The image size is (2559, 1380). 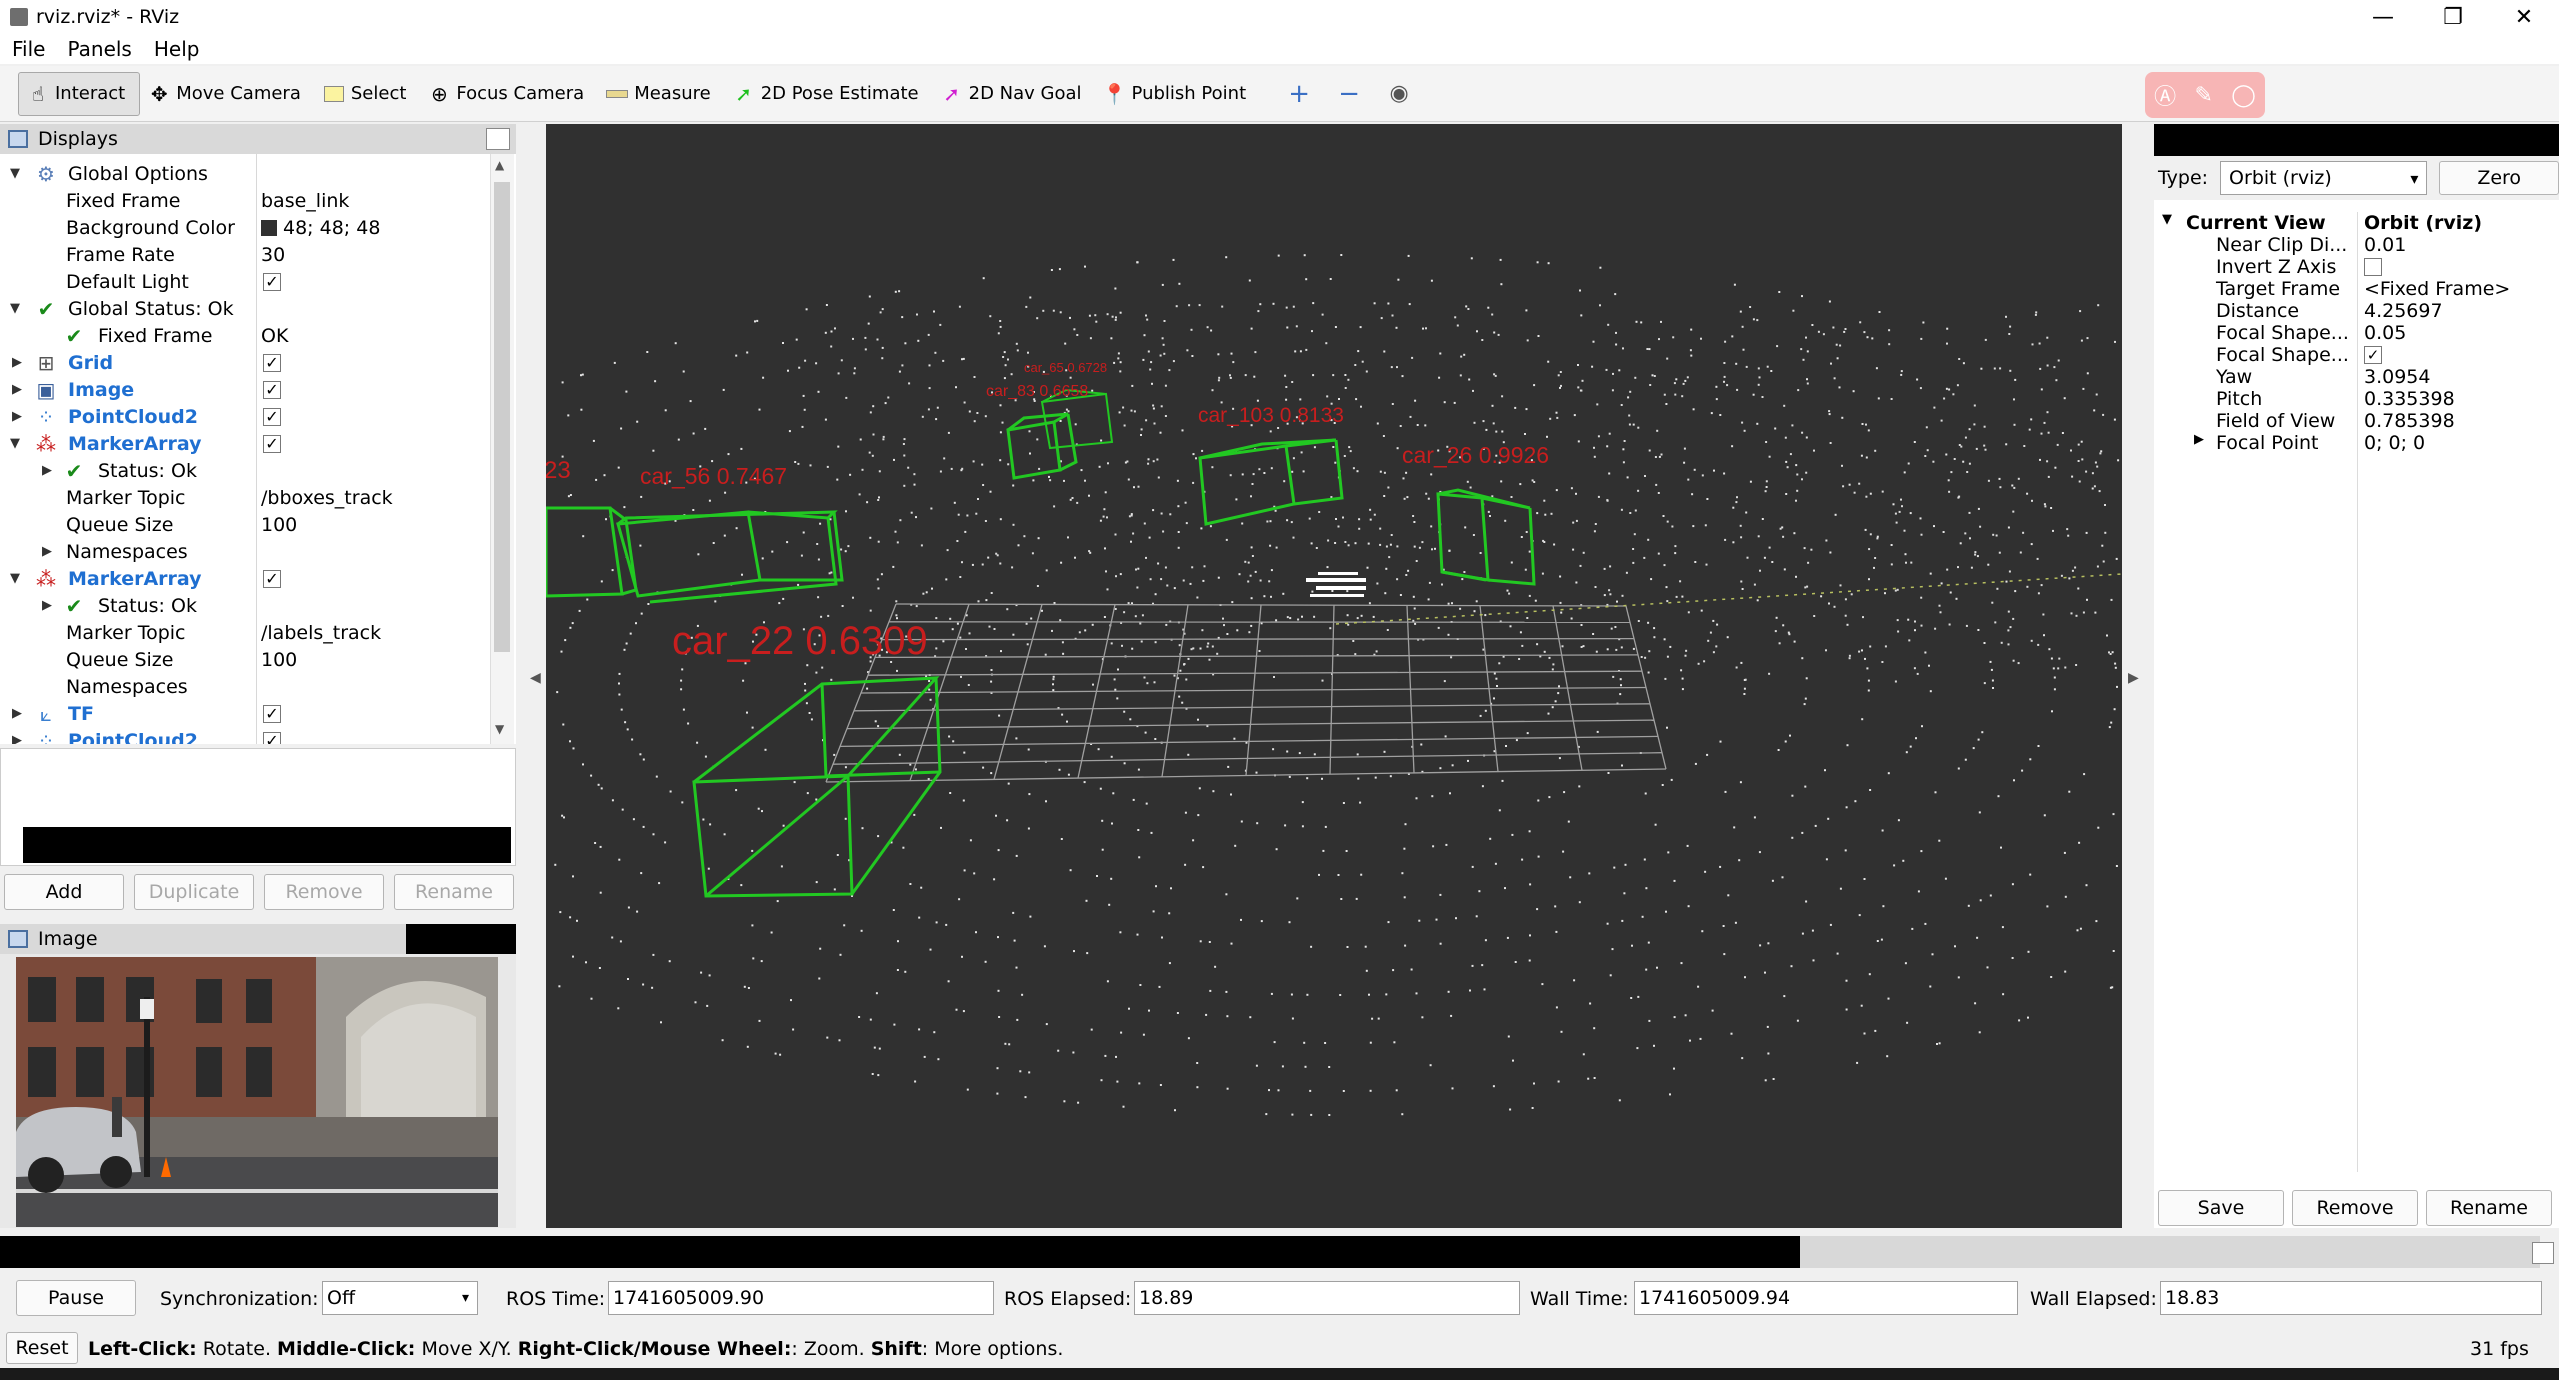 I want to click on add-button: Add, so click(x=64, y=892).